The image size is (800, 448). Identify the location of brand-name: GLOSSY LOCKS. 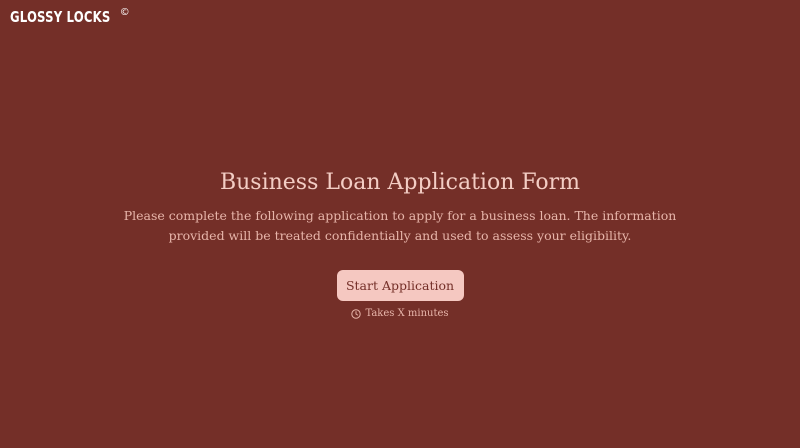
(60, 17).